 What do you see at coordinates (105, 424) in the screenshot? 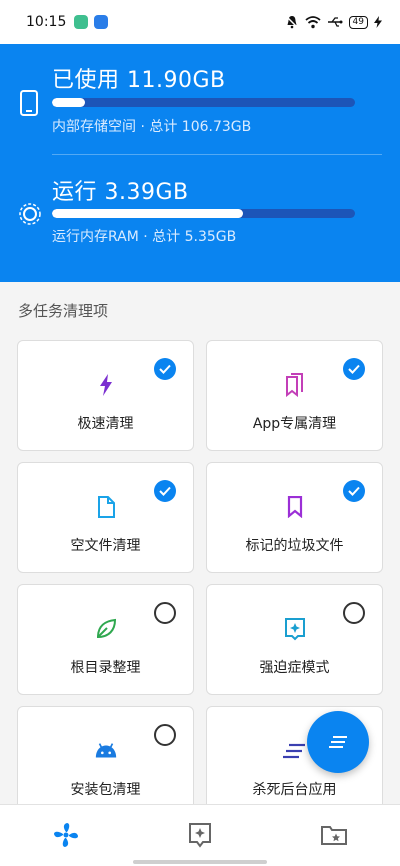
I see `card-label: 极速清理` at bounding box center [105, 424].